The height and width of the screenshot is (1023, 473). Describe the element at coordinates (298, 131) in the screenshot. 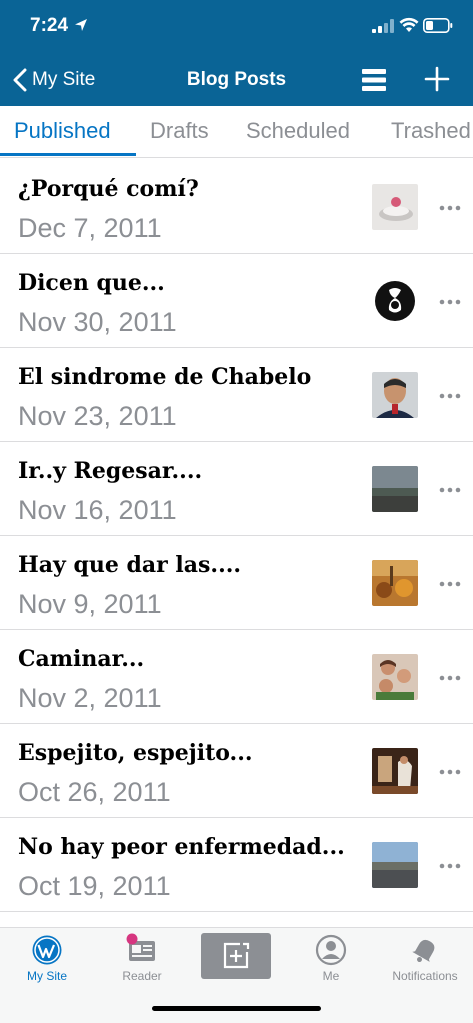

I see `tab-scheduled: Scheduled` at that location.